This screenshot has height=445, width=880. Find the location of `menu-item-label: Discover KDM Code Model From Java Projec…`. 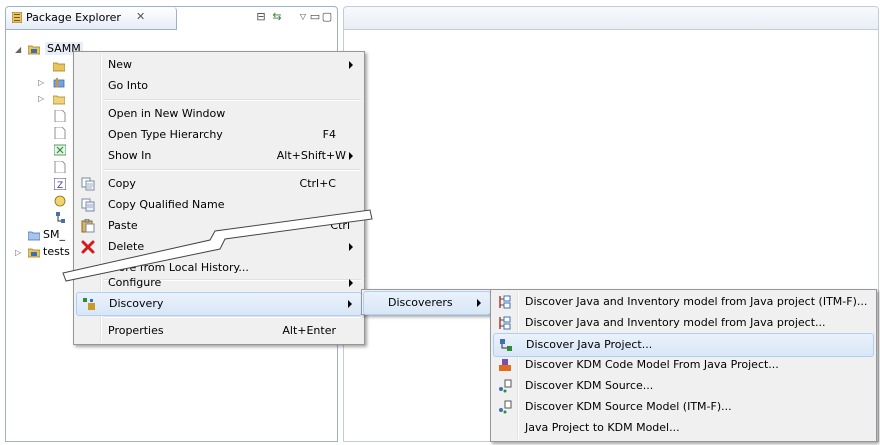

menu-item-label: Discover KDM Code Model From Java Projec… is located at coordinates (652, 364).